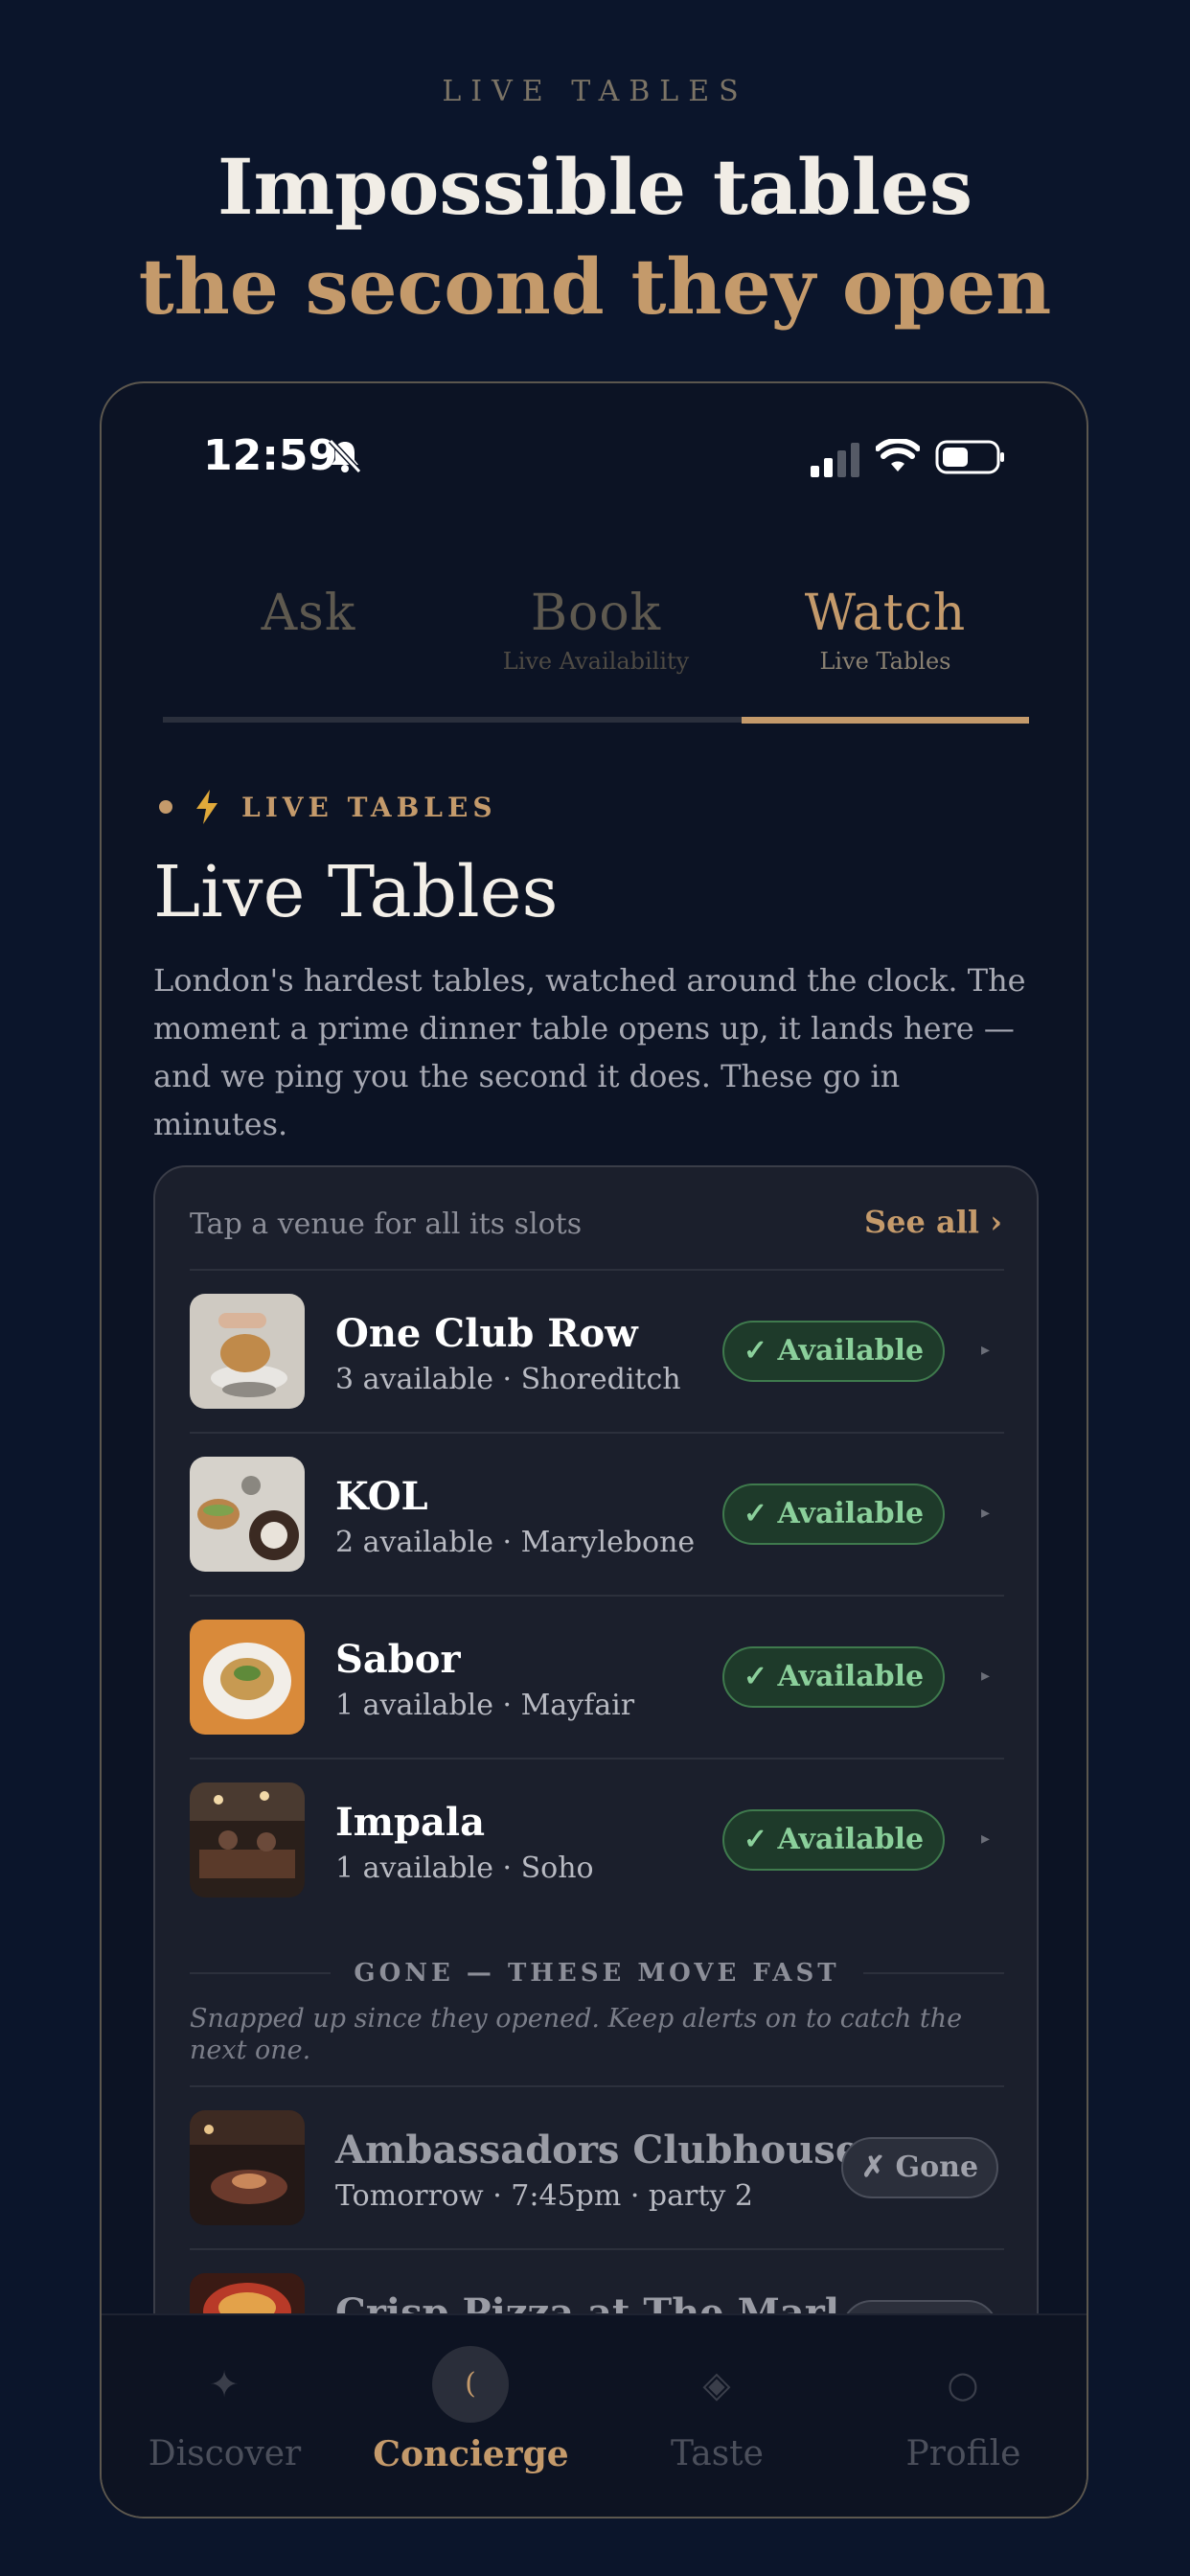 Image resolution: width=1190 pixels, height=2576 pixels. I want to click on tab-ask: Ask, so click(309, 616).